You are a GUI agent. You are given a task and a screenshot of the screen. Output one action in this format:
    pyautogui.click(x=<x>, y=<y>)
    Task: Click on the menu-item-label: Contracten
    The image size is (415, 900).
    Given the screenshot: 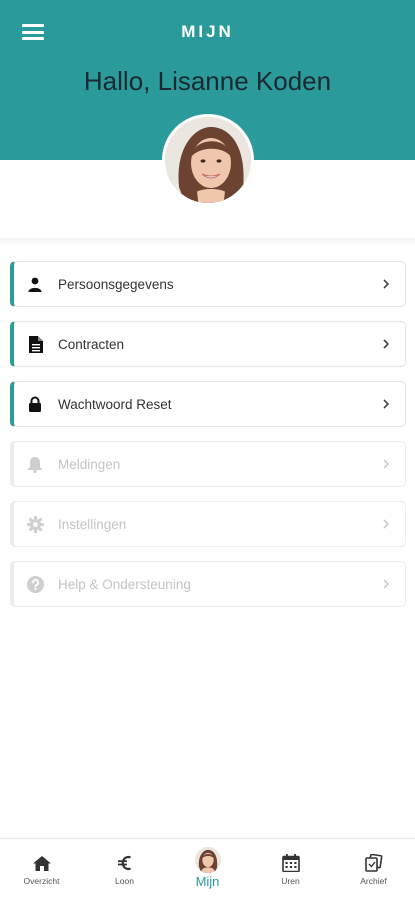 What is the action you would take?
    pyautogui.click(x=91, y=344)
    